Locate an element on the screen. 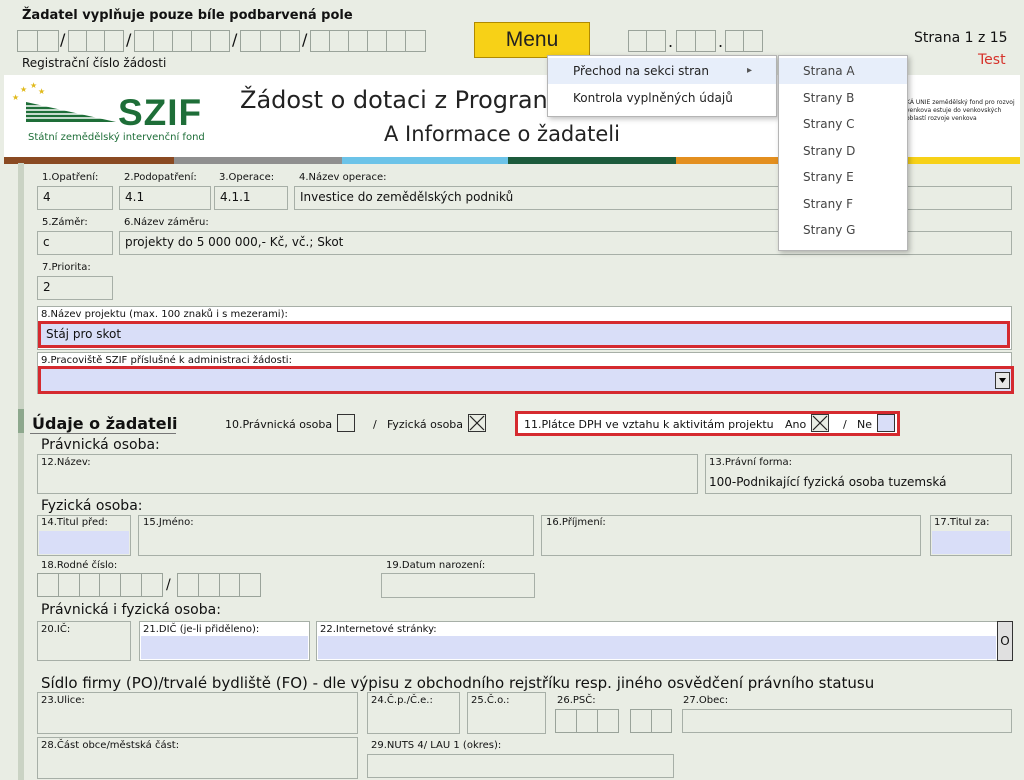 The width and height of the screenshot is (1024, 780). f1-label: 1.Opatření: is located at coordinates (70, 177).